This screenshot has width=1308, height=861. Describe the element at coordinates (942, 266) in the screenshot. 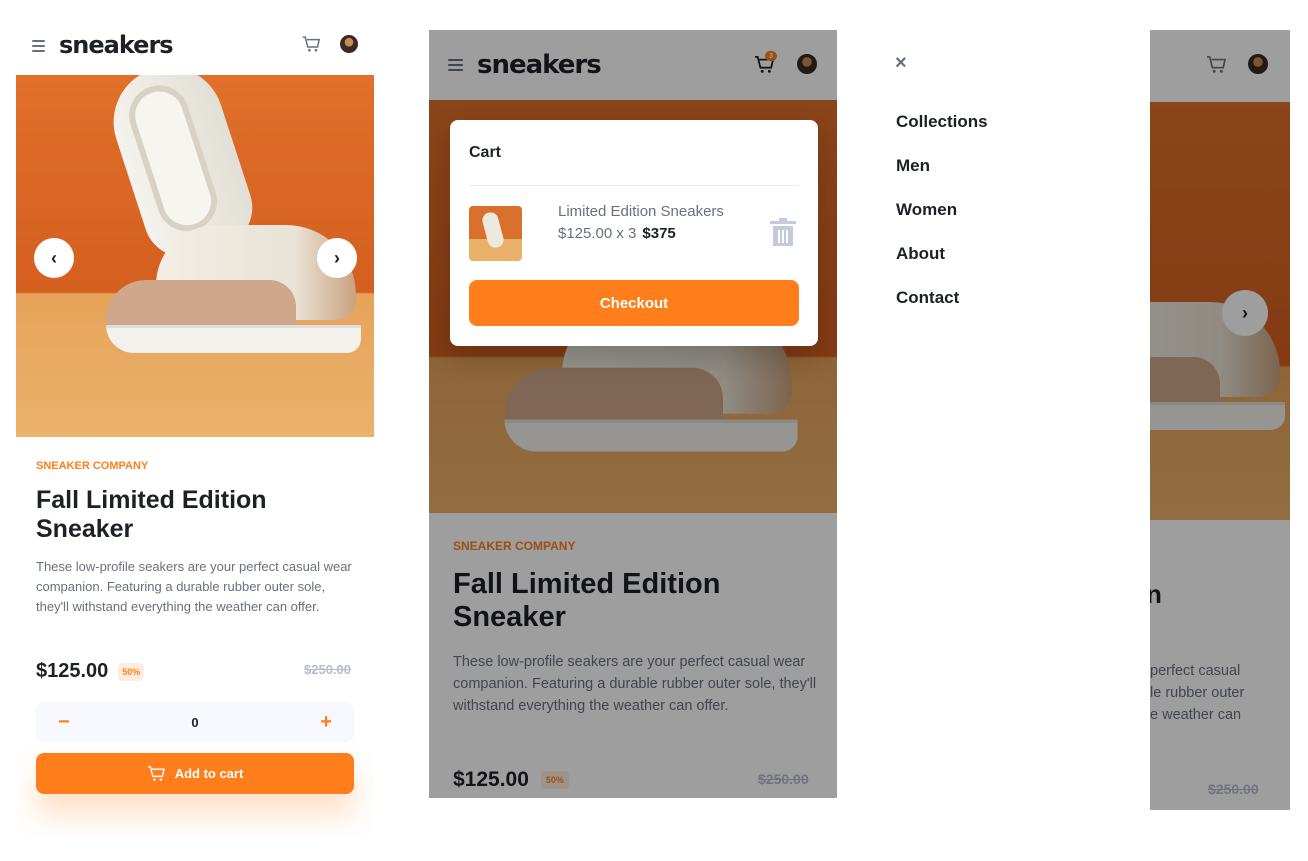

I see `nav-item-about: About` at that location.